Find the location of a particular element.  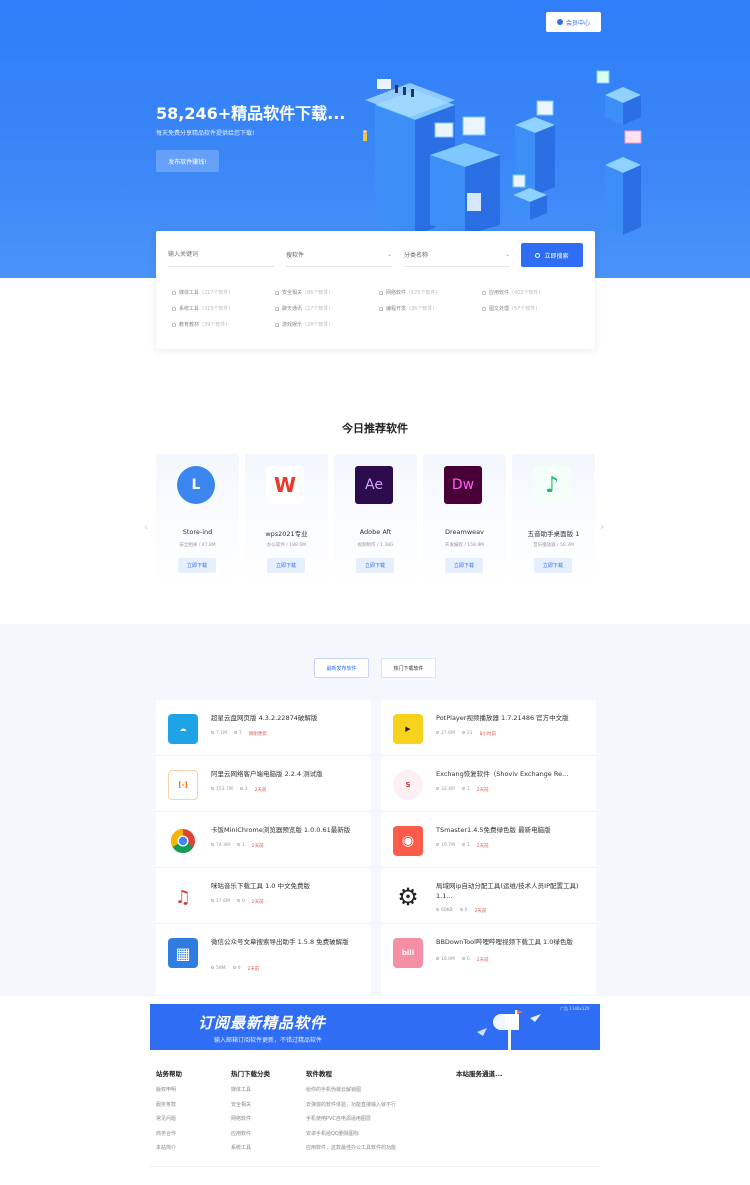

category-link: 图文处理 (57个软件) is located at coordinates (509, 308).